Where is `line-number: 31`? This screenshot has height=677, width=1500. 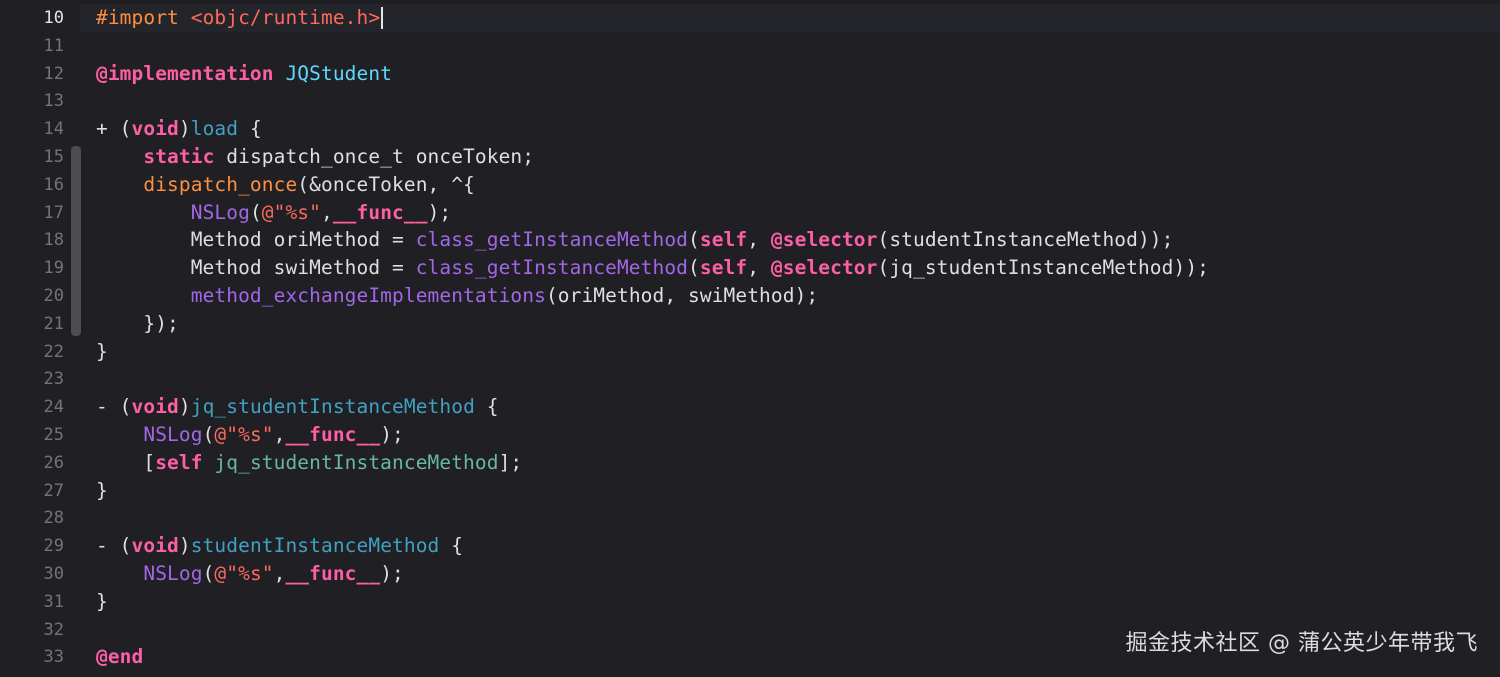 line-number: 31 is located at coordinates (53, 601).